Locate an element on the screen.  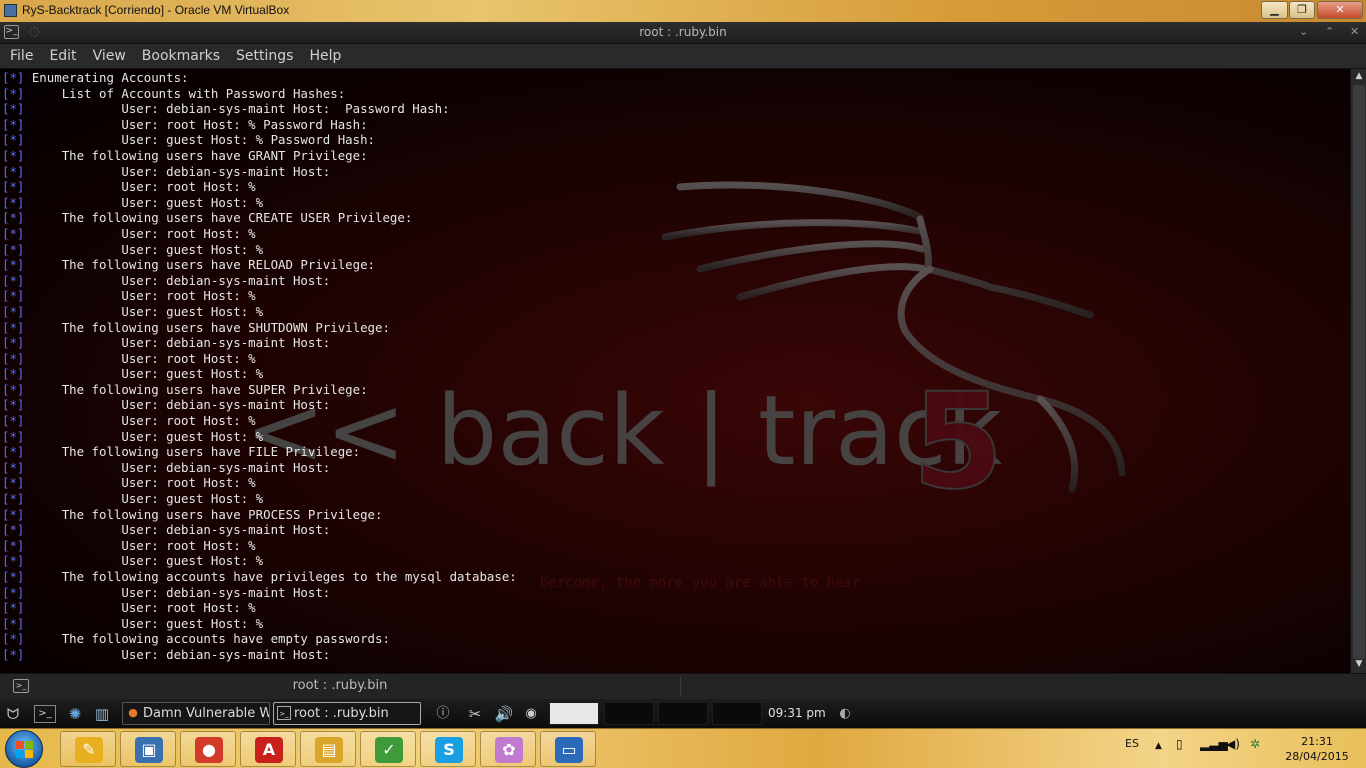
taskbar-app-button: ▭ is located at coordinates (568, 749).